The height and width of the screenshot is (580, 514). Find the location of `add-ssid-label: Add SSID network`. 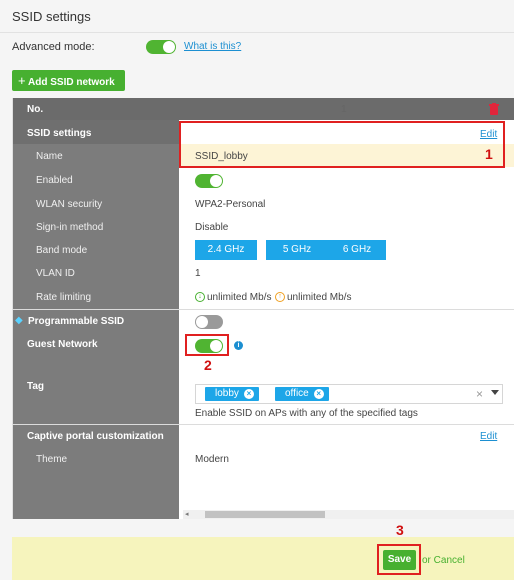

add-ssid-label: Add SSID network is located at coordinates (71, 82).